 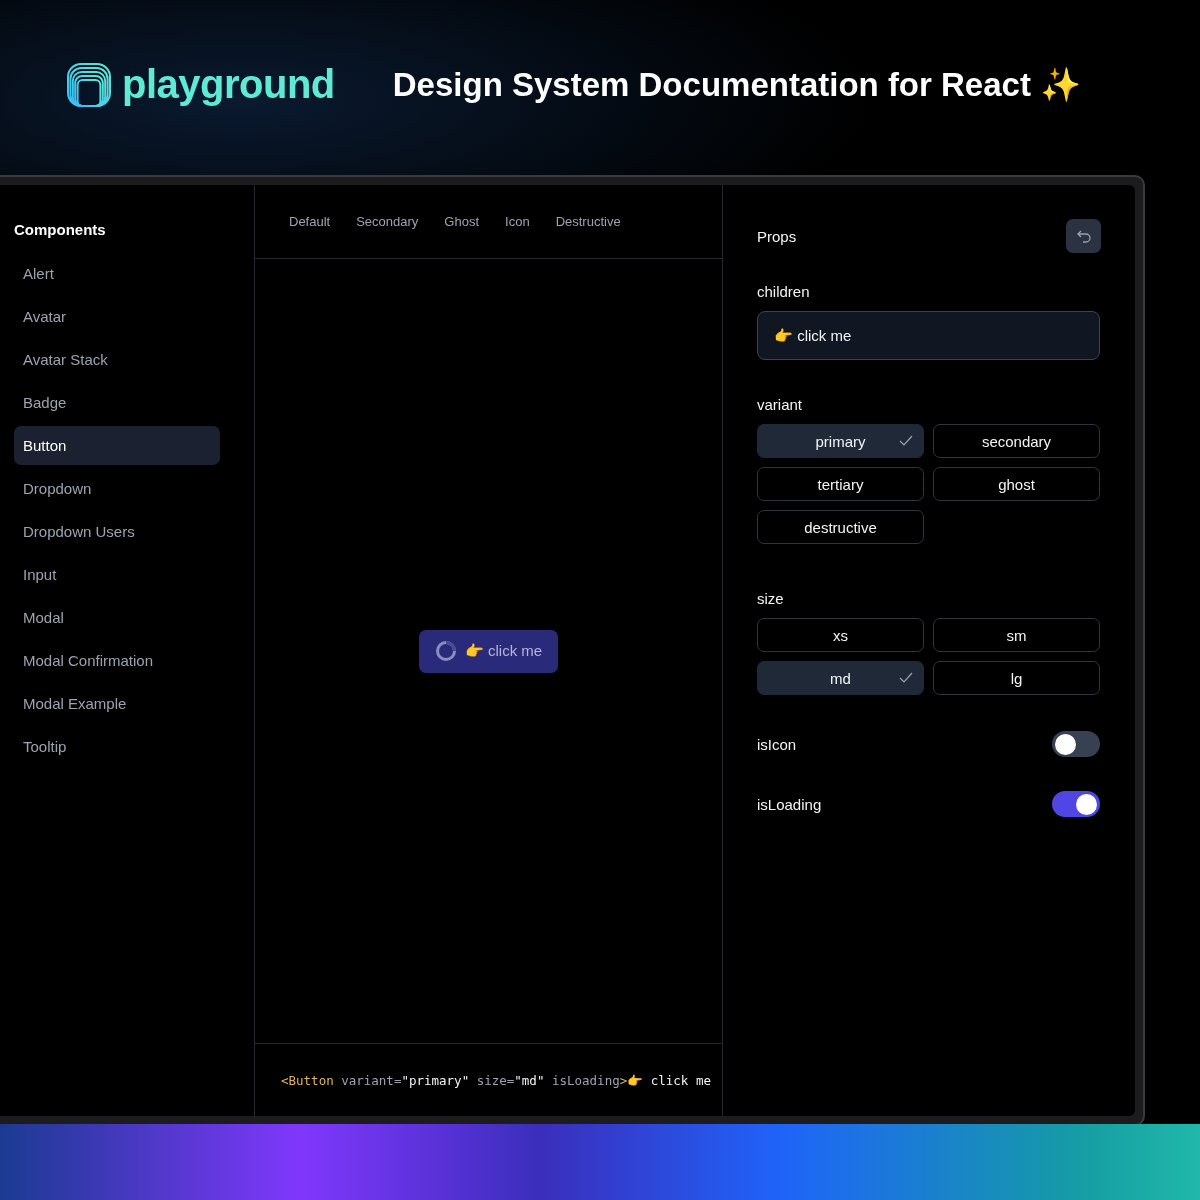 I want to click on children-input-field: 👉 click me, so click(x=928, y=335).